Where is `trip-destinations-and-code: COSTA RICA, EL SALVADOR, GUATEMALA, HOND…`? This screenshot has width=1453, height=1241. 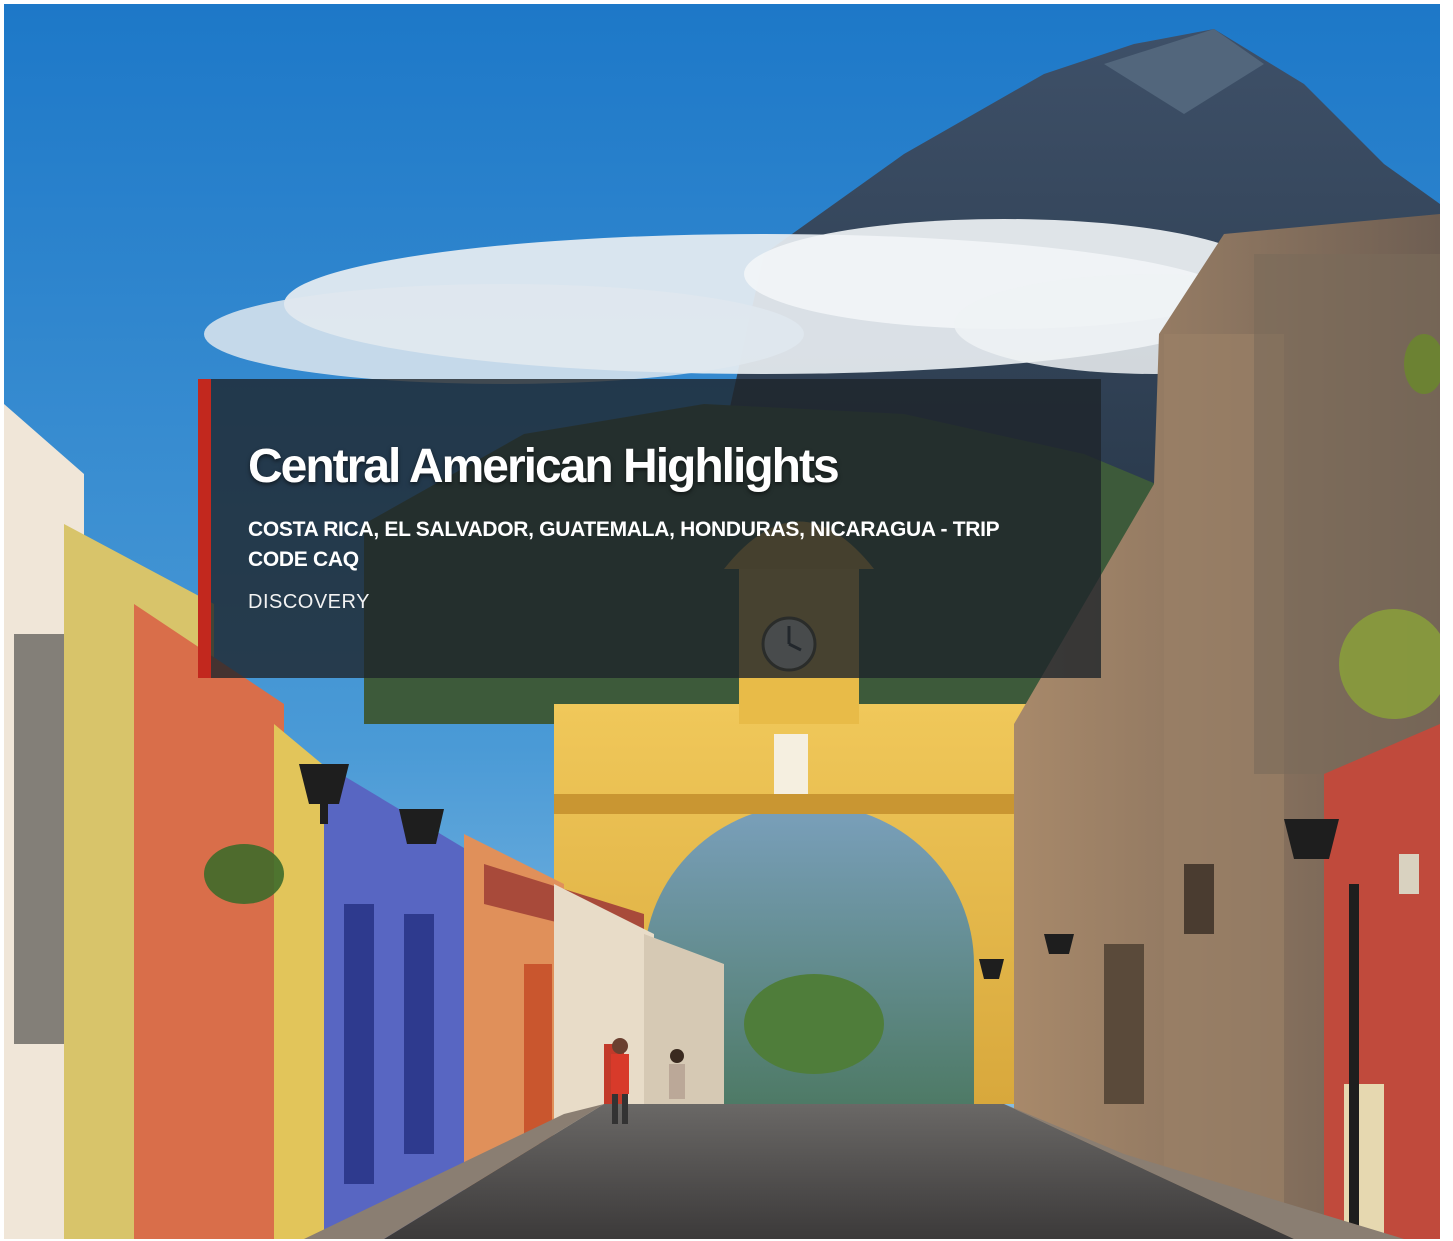
trip-destinations-and-code: COSTA RICA, EL SALVADOR, GUATEMALA, HOND… is located at coordinates (624, 544).